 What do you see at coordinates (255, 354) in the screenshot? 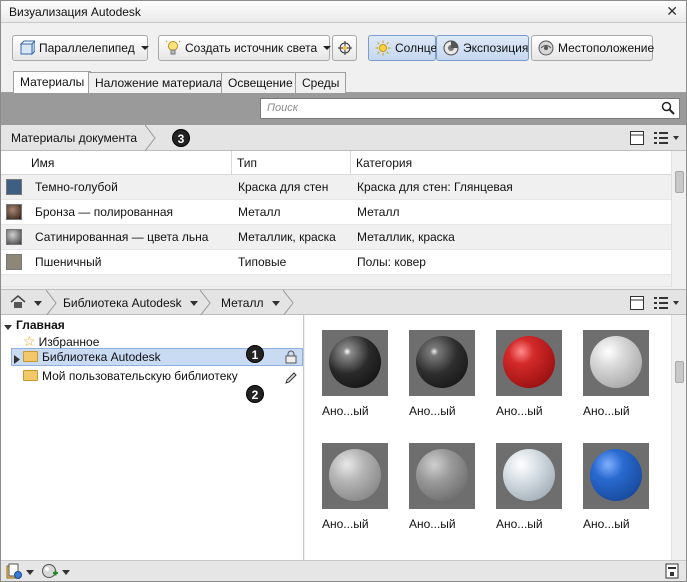
I see `callout-badge: 1` at bounding box center [255, 354].